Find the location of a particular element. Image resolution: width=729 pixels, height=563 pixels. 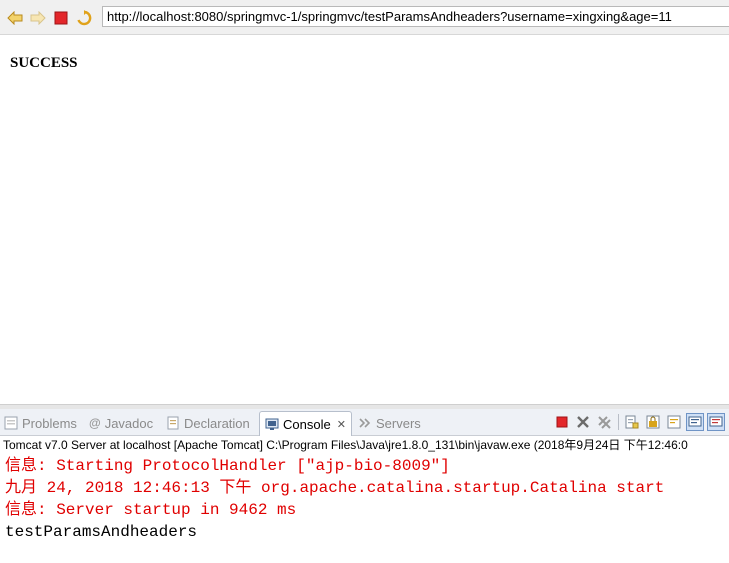

tab-problems: Problems is located at coordinates (40, 423).